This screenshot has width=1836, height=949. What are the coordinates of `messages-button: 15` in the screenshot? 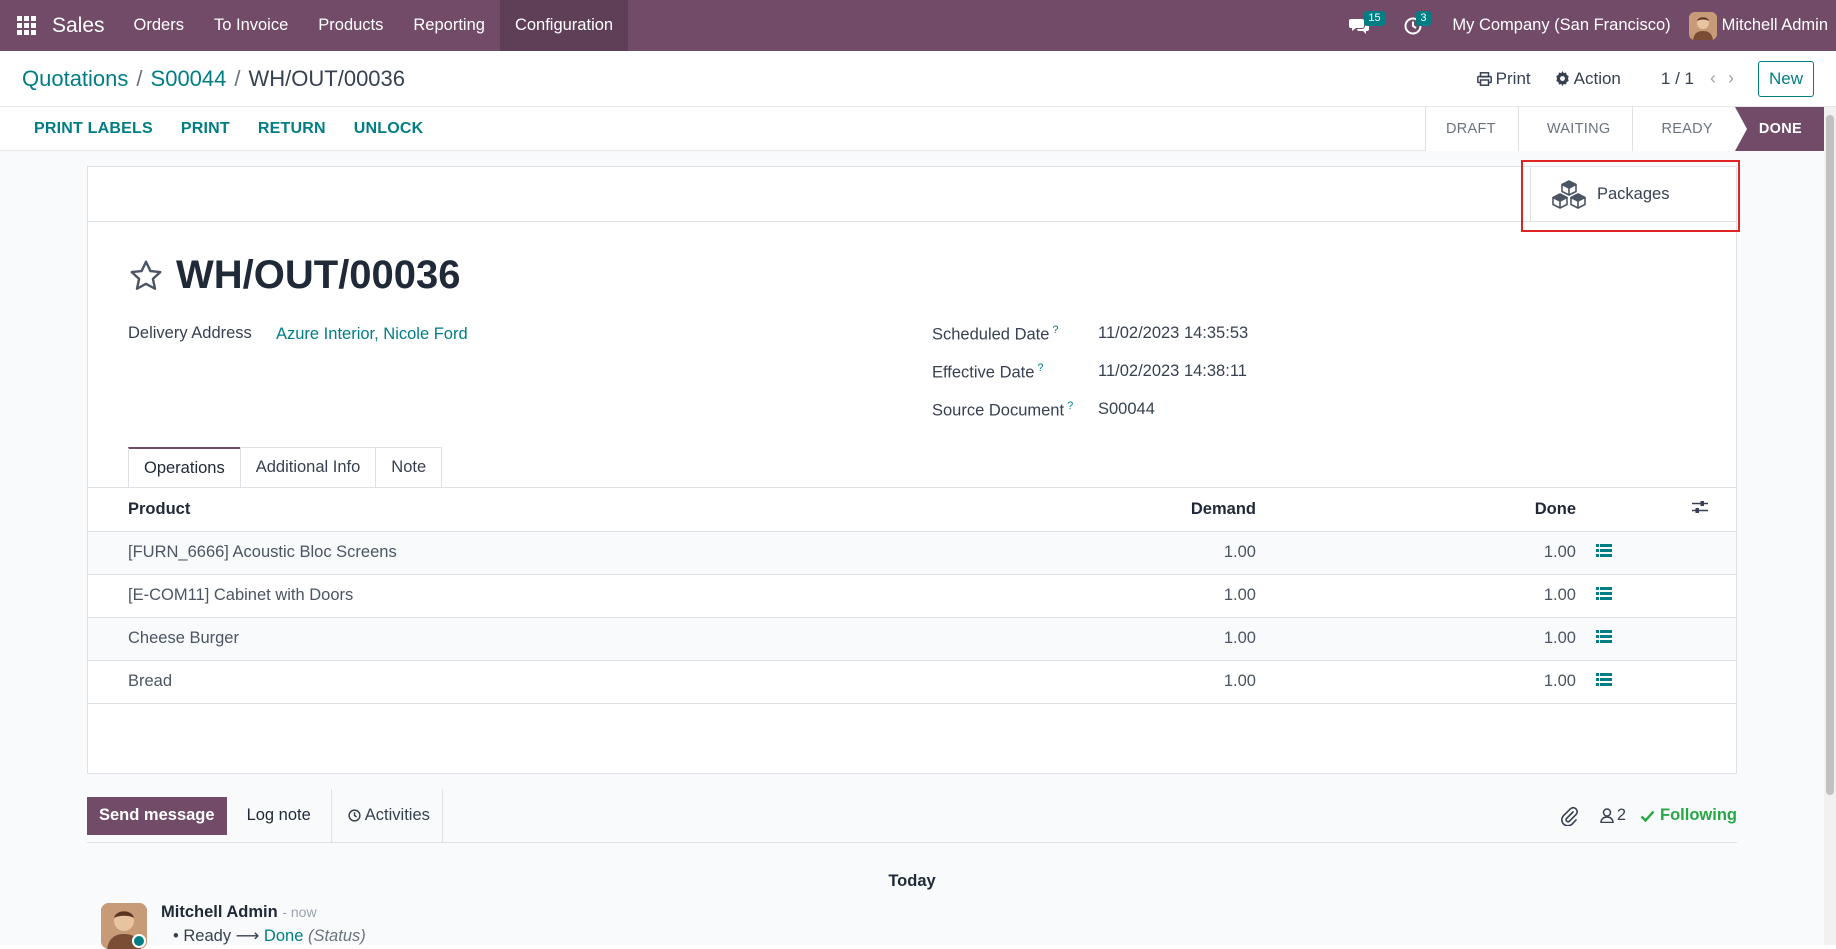 It's located at (1359, 25).